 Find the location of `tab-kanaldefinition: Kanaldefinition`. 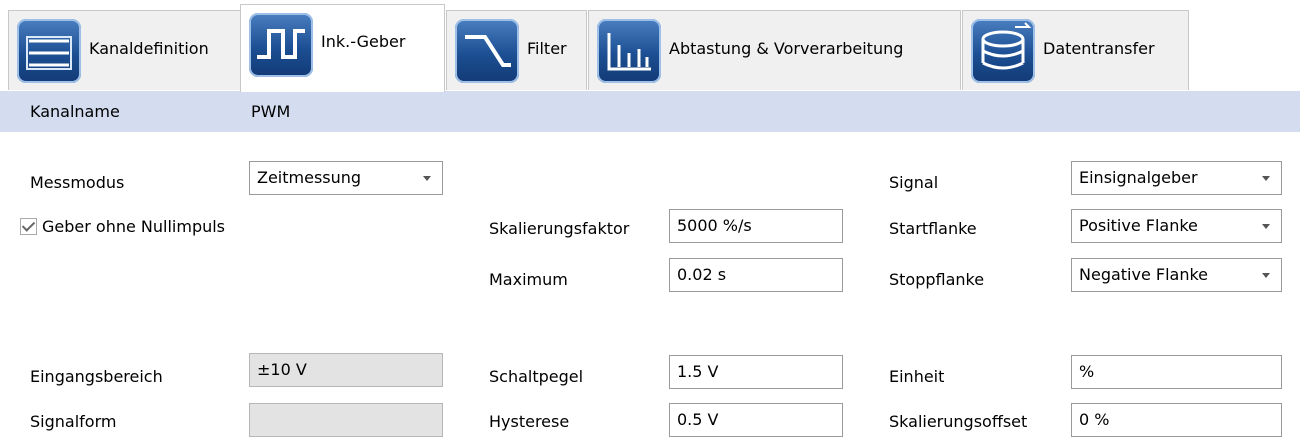

tab-kanaldefinition: Kanaldefinition is located at coordinates (124, 50).